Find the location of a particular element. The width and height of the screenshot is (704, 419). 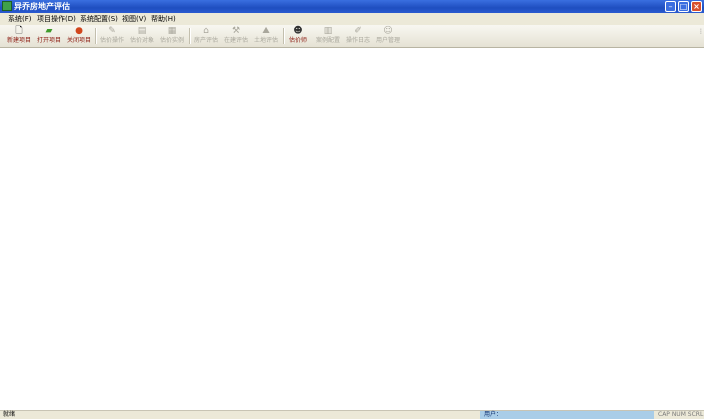

minimize-icon: – is located at coordinates (670, 6).